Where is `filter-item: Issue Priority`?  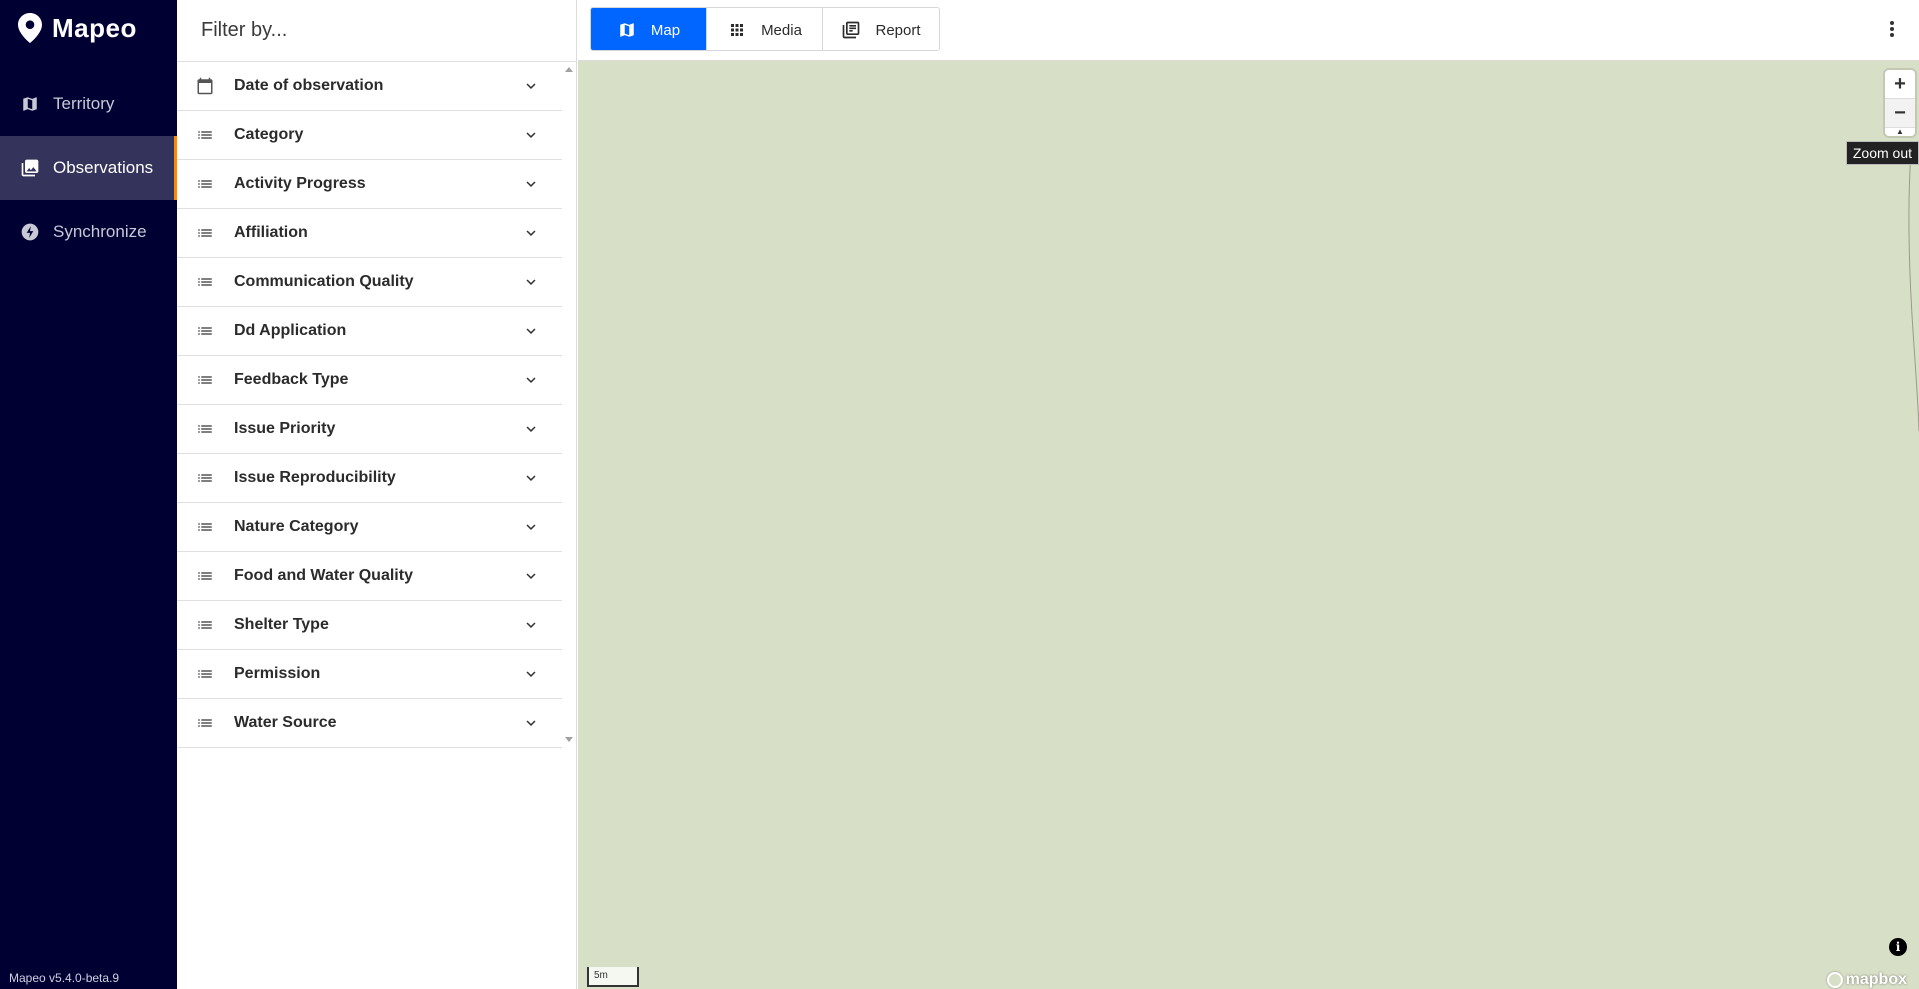
filter-item: Issue Priority is located at coordinates (369, 429).